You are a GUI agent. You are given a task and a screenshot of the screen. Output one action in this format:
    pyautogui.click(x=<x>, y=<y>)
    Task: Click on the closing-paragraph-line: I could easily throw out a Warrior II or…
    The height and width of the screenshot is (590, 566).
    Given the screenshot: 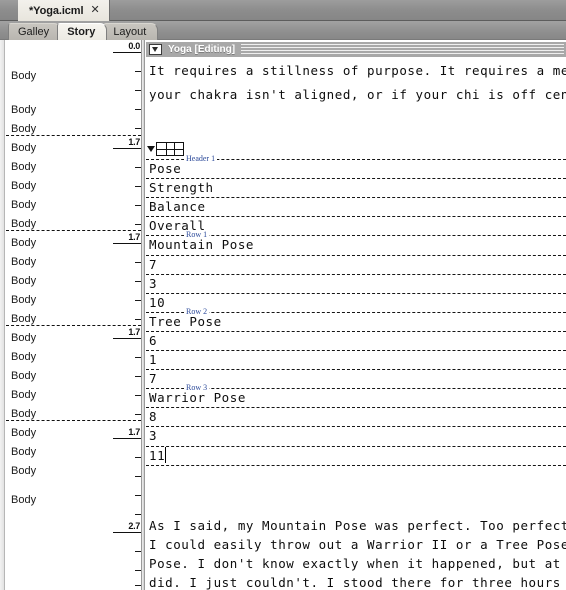 What is the action you would take?
    pyautogui.click(x=357, y=544)
    